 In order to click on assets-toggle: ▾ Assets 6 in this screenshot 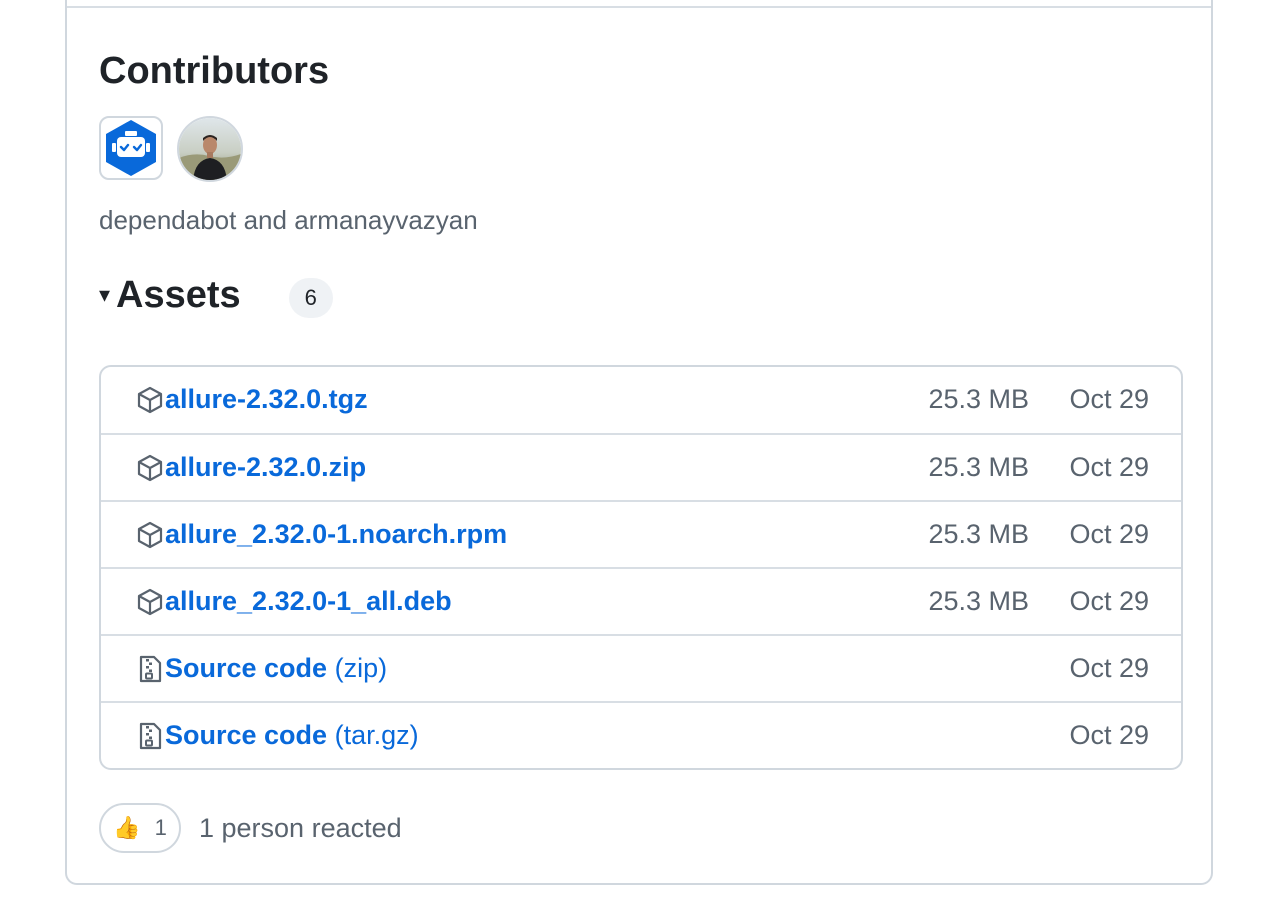, I will do `click(216, 295)`.